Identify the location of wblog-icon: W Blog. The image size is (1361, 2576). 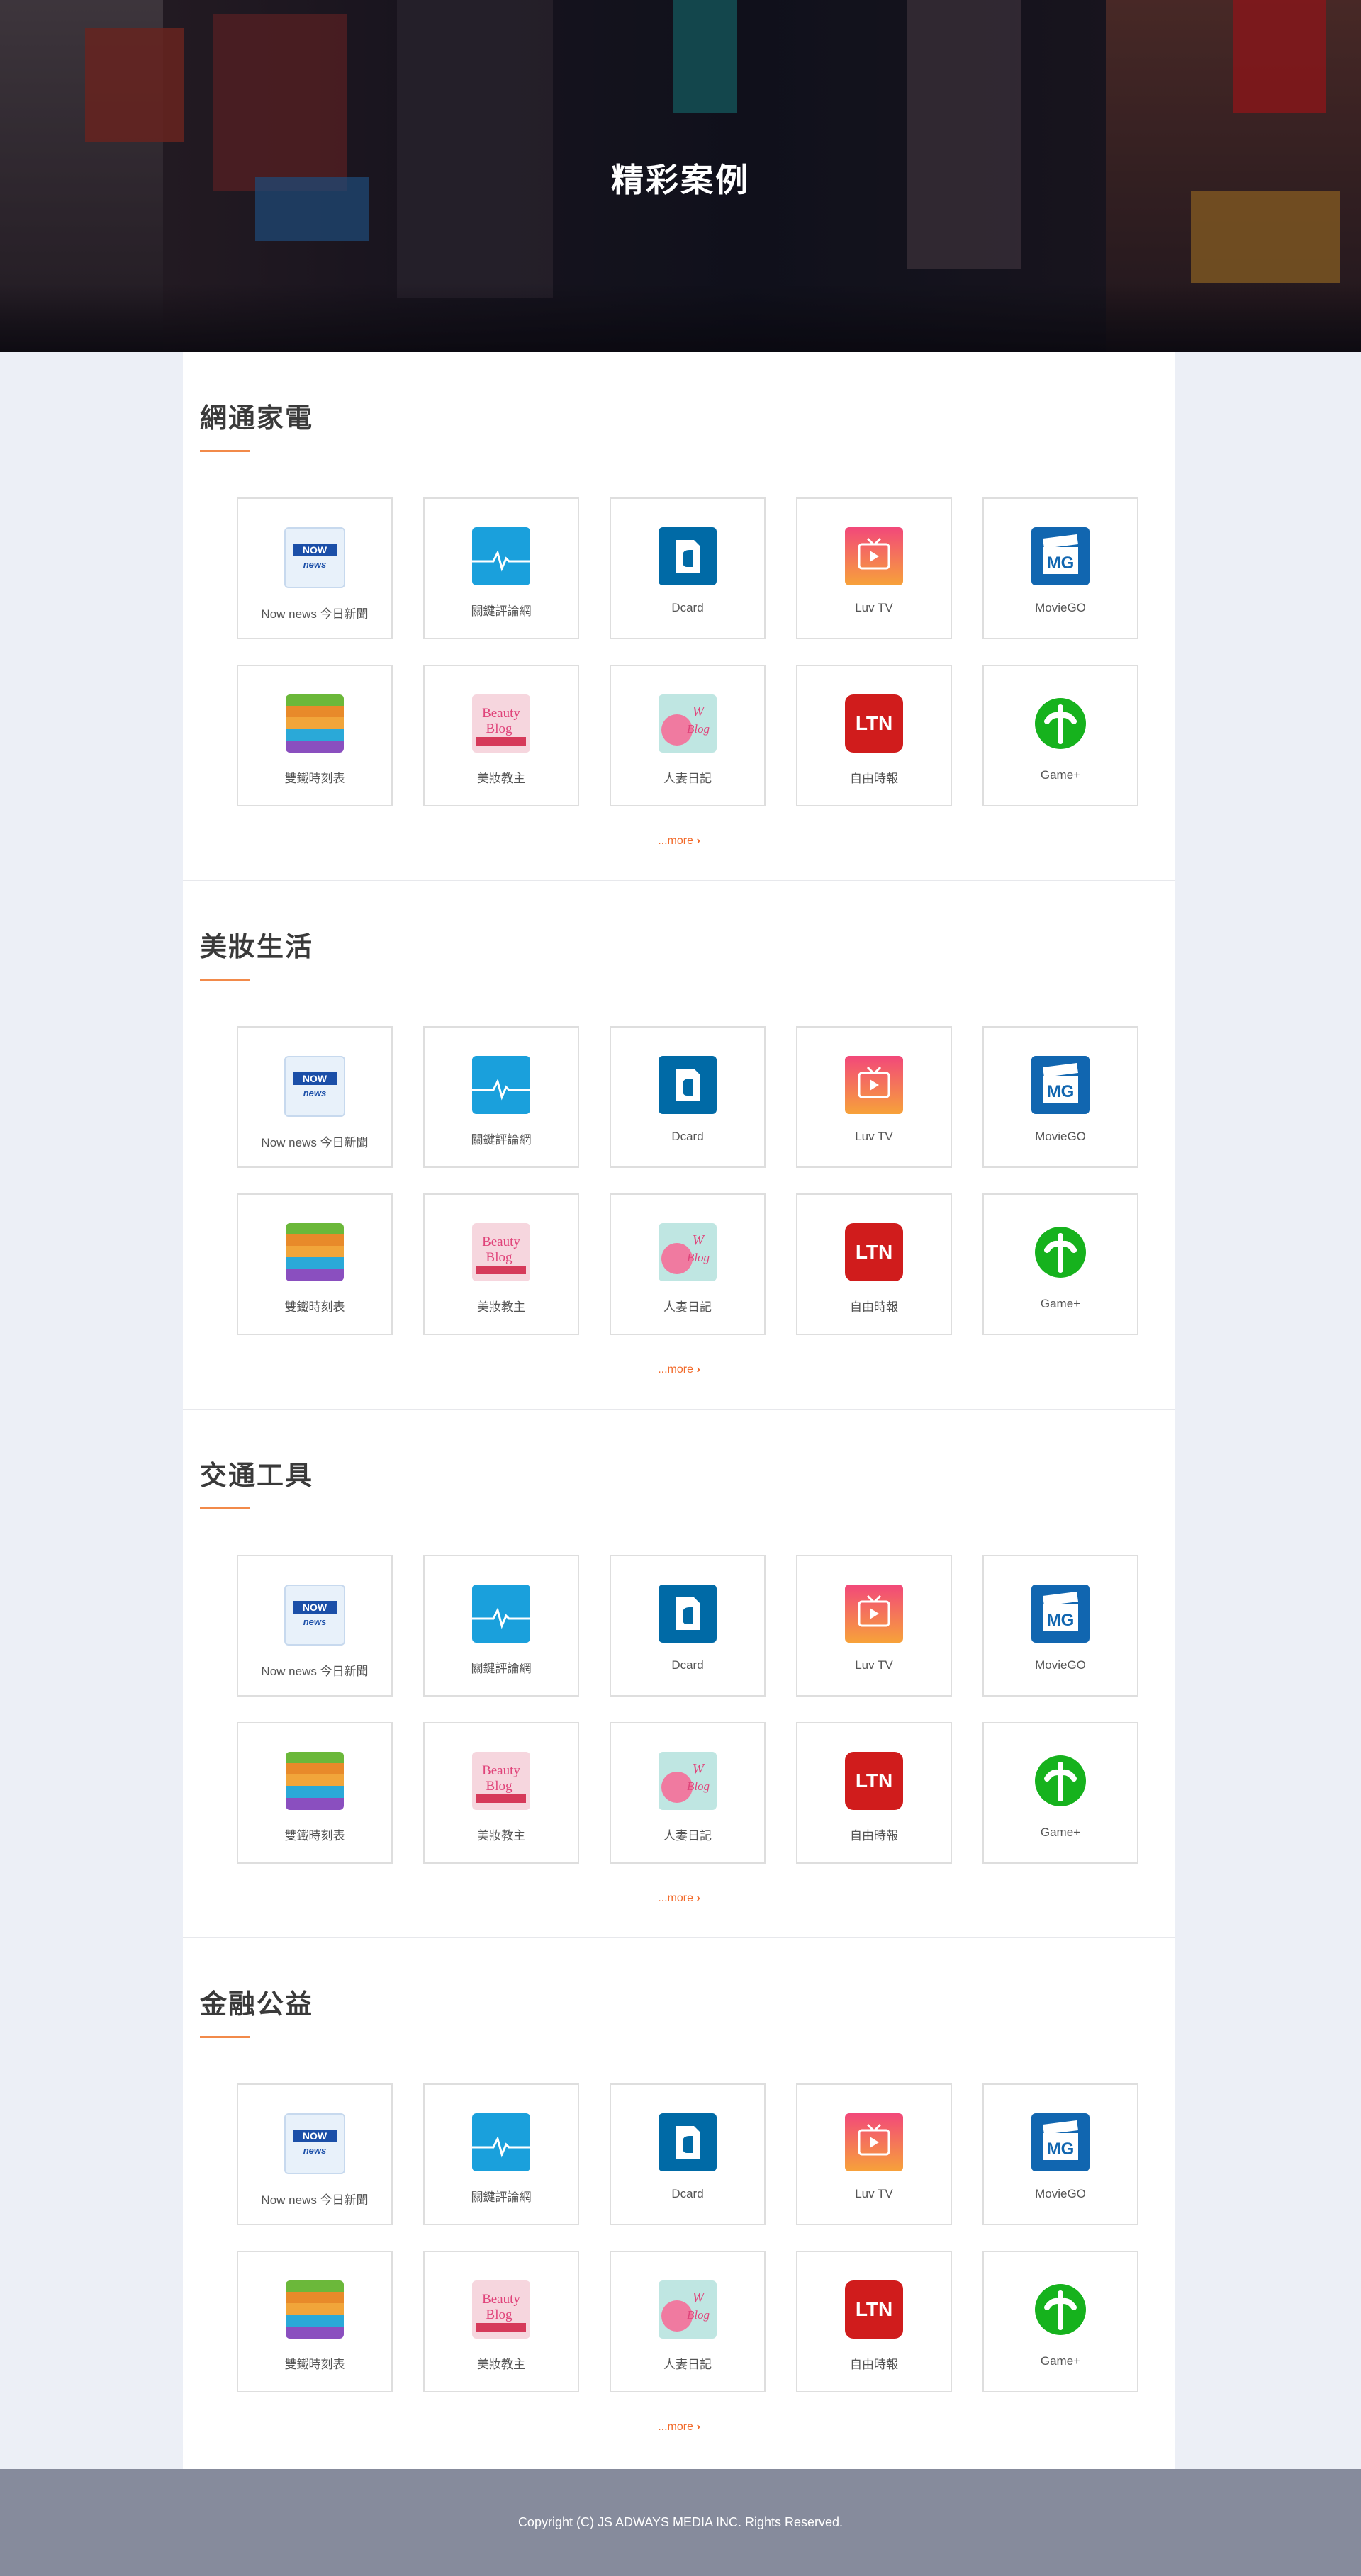
(688, 723).